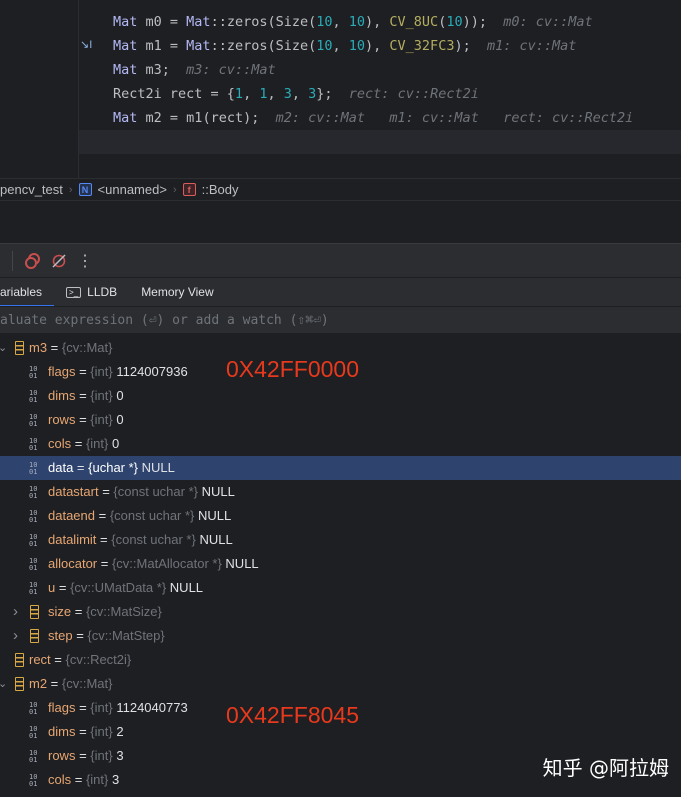 The image size is (681, 797). Describe the element at coordinates (548, 22) in the screenshot. I see `inlay-hint: m0: cv::Mat` at that location.